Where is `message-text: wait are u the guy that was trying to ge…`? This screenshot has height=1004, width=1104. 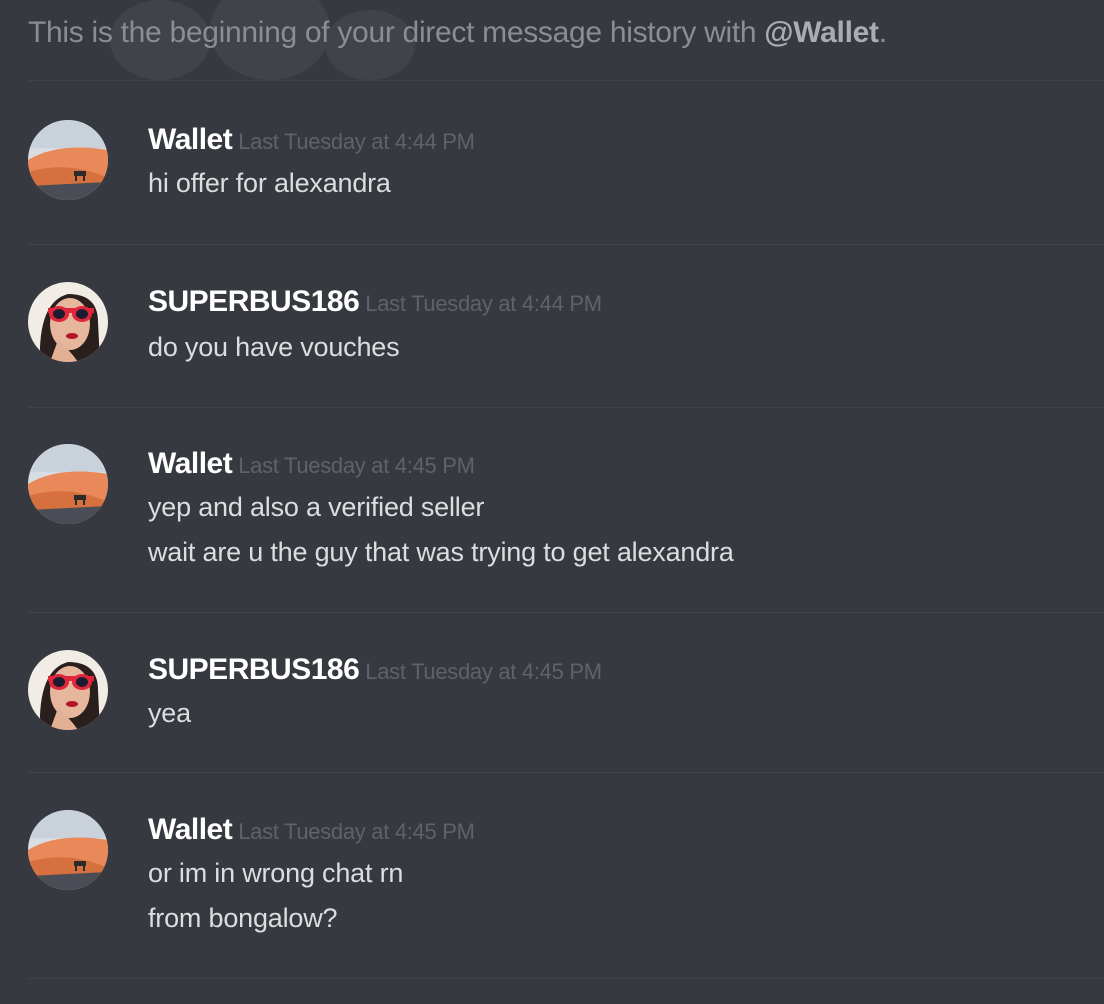
message-text: wait are u the guy that was trying to ge… is located at coordinates (441, 552).